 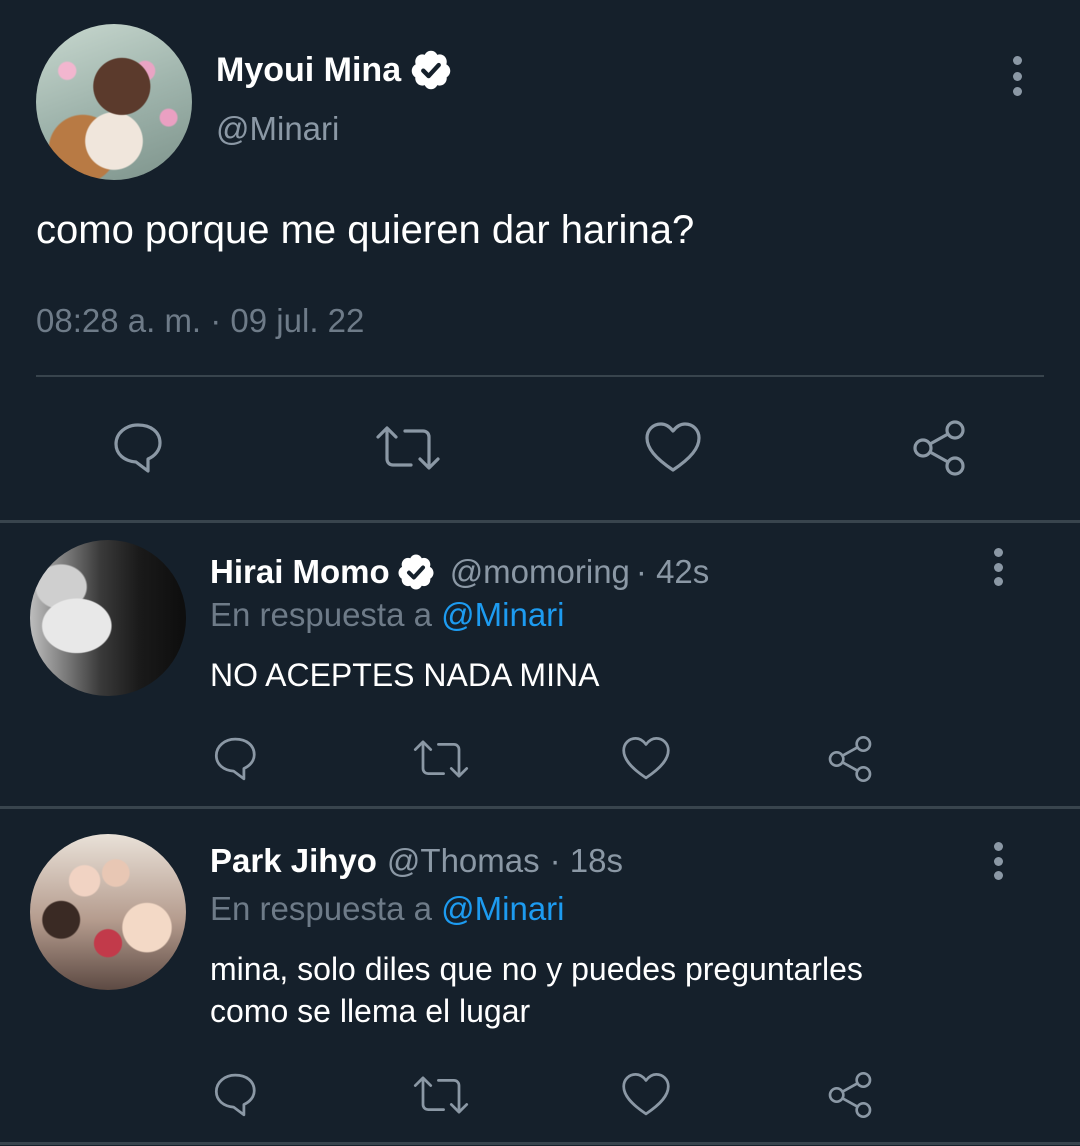 What do you see at coordinates (308, 70) in the screenshot?
I see `author-name: Myoui Mina` at bounding box center [308, 70].